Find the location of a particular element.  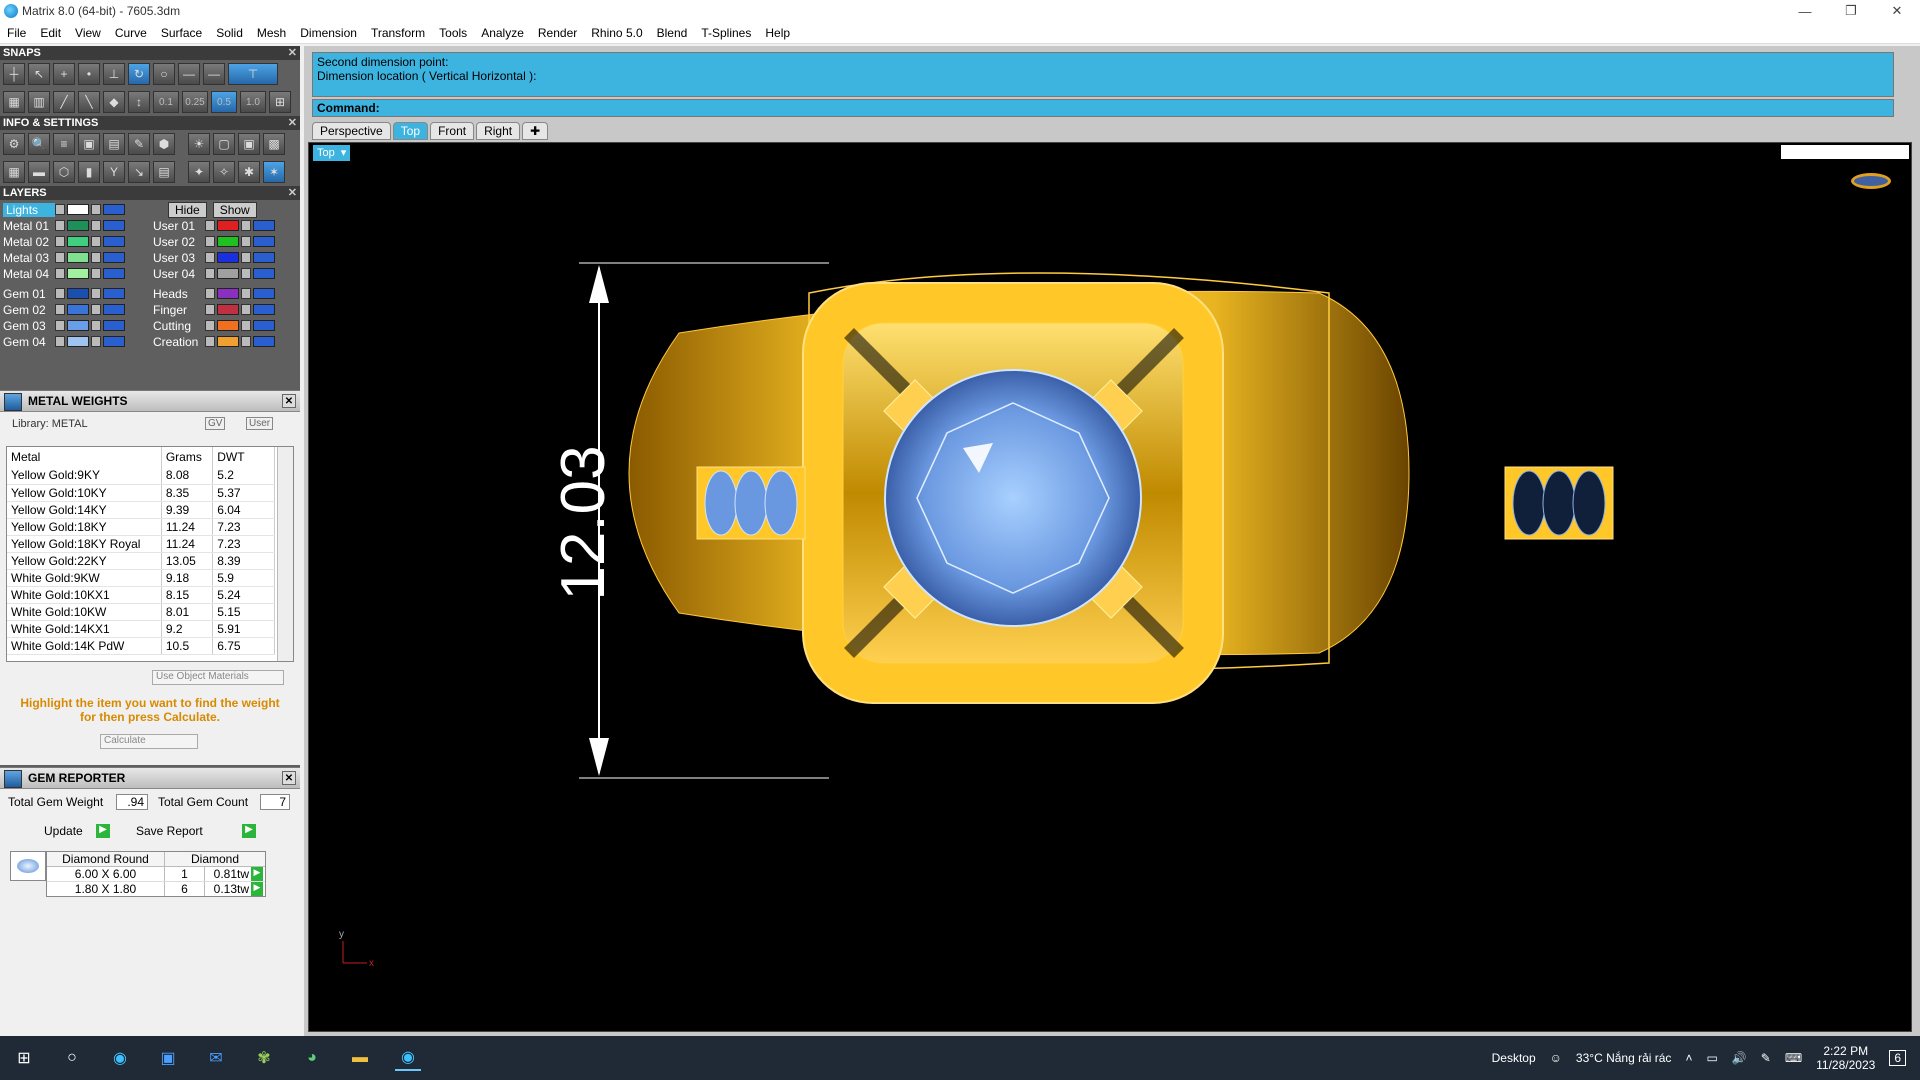

menu-analyze: Analyze is located at coordinates (502, 33).